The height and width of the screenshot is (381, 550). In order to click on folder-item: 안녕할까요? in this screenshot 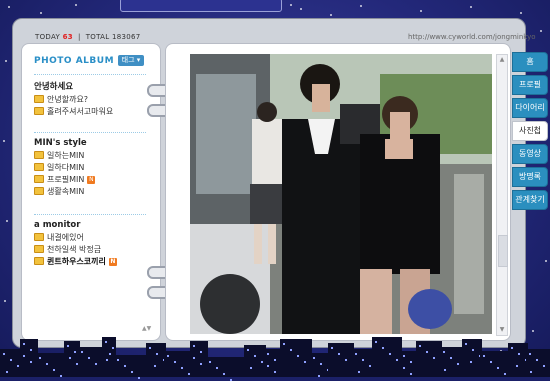, I will do `click(94, 100)`.